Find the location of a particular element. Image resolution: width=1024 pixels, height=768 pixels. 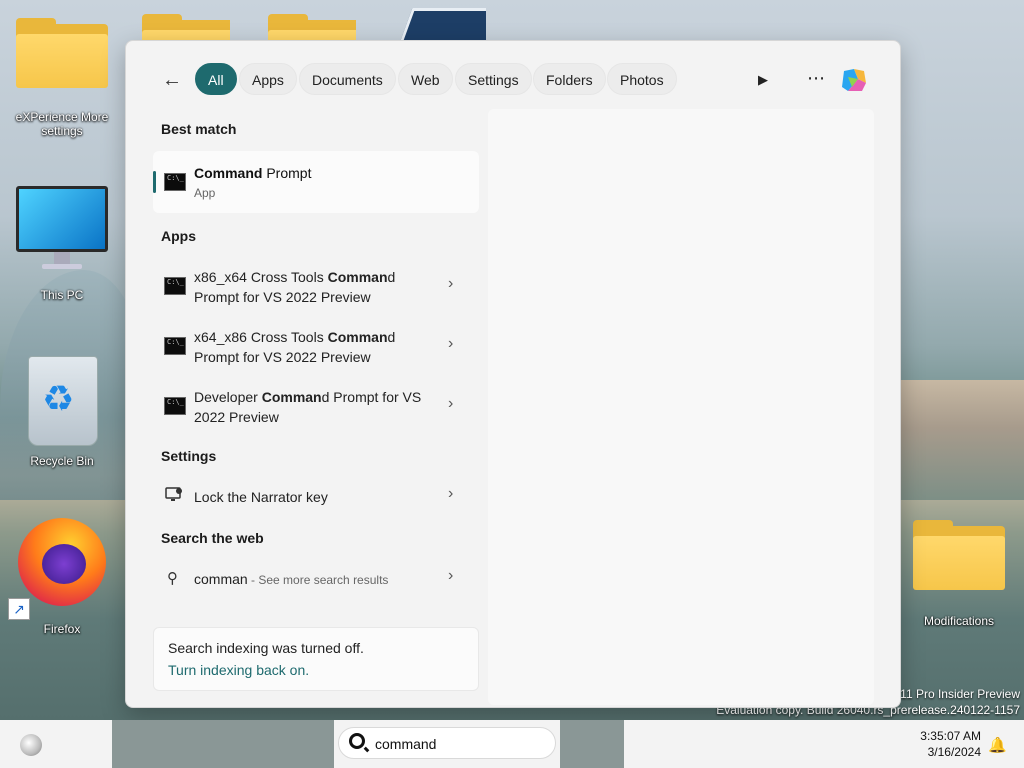

play-icon: ▶ is located at coordinates (763, 80).